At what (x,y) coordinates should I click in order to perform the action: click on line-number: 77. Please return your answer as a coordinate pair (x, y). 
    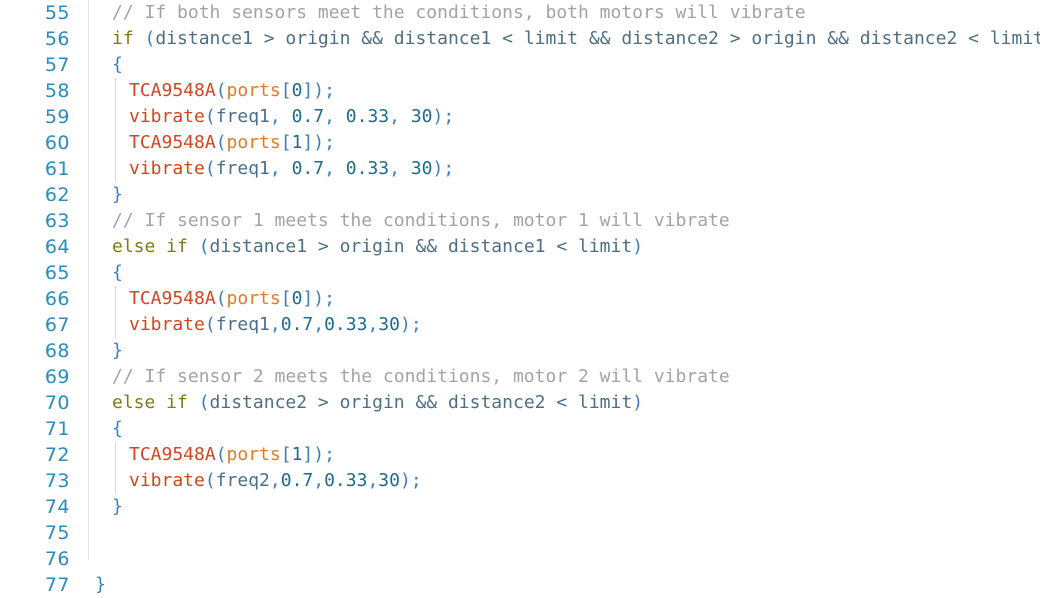
    Looking at the image, I should click on (57, 585).